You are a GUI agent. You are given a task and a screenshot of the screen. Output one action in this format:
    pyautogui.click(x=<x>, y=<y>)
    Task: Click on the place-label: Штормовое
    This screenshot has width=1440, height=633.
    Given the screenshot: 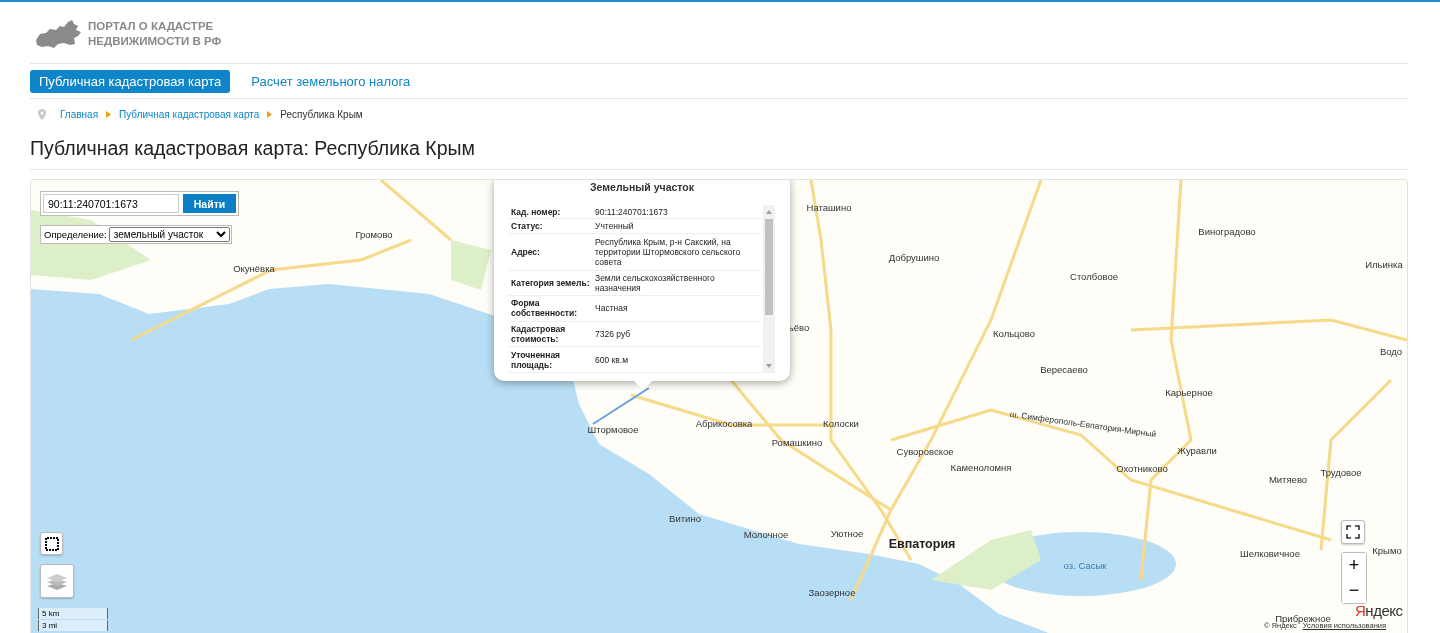 What is the action you would take?
    pyautogui.click(x=613, y=429)
    